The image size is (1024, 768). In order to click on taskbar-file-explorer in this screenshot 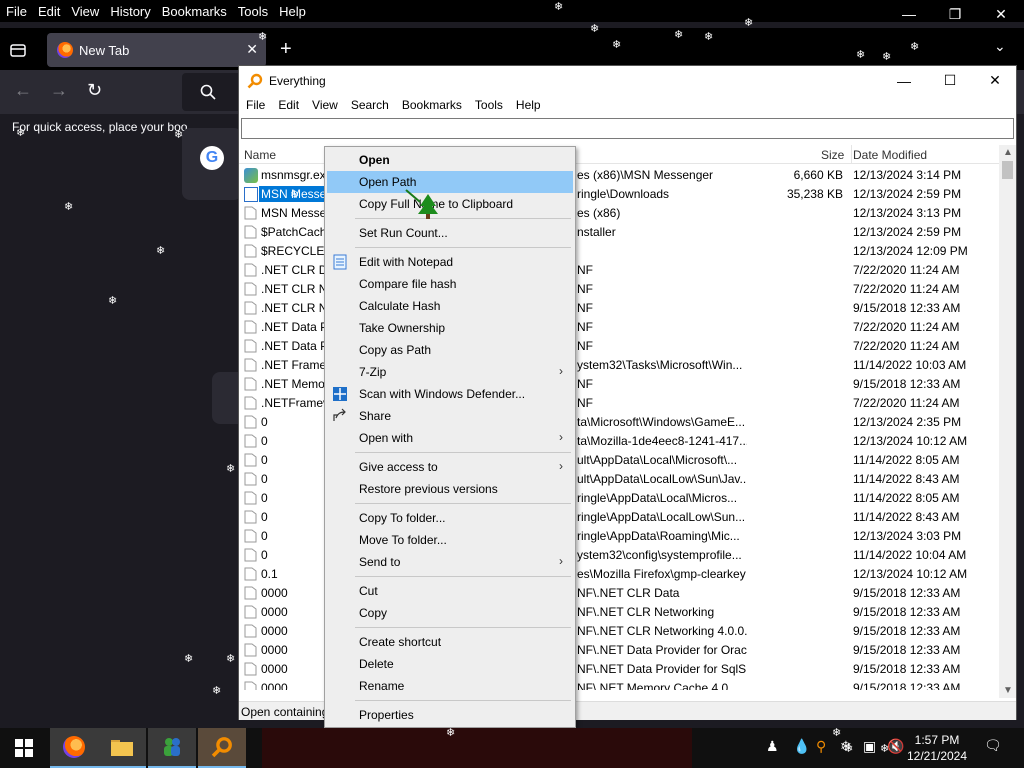, I will do `click(122, 748)`.